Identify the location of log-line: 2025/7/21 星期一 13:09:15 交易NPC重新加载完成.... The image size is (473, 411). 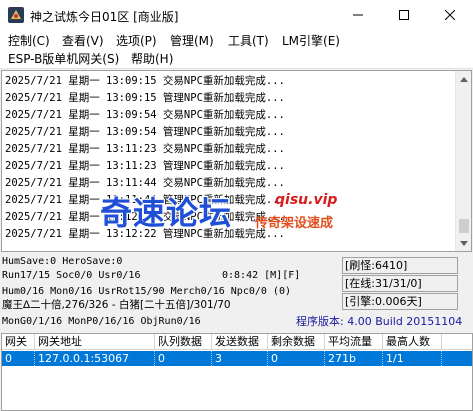
(145, 81).